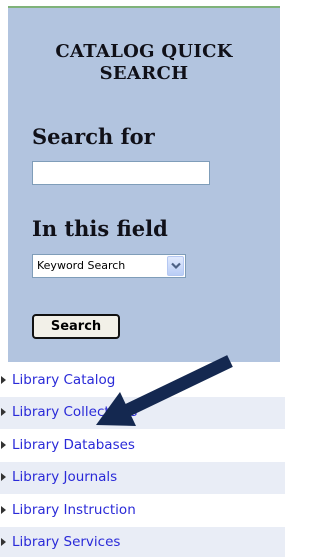  What do you see at coordinates (63, 380) in the screenshot?
I see `nav-link: Library Catalog` at bounding box center [63, 380].